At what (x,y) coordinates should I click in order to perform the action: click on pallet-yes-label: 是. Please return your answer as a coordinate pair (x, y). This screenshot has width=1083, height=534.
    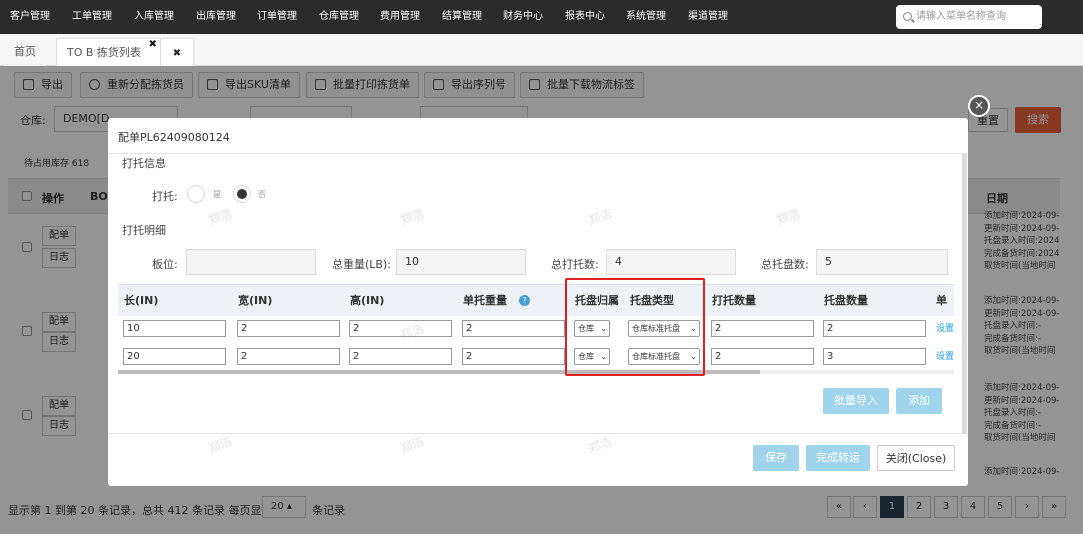
    Looking at the image, I should click on (217, 194).